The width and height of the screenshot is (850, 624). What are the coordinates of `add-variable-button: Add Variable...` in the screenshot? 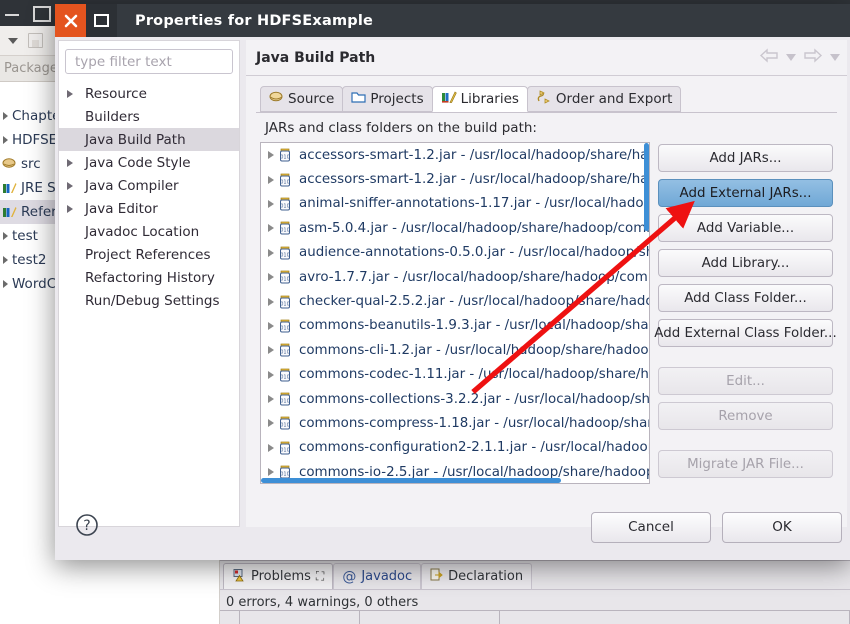 It's located at (745, 228).